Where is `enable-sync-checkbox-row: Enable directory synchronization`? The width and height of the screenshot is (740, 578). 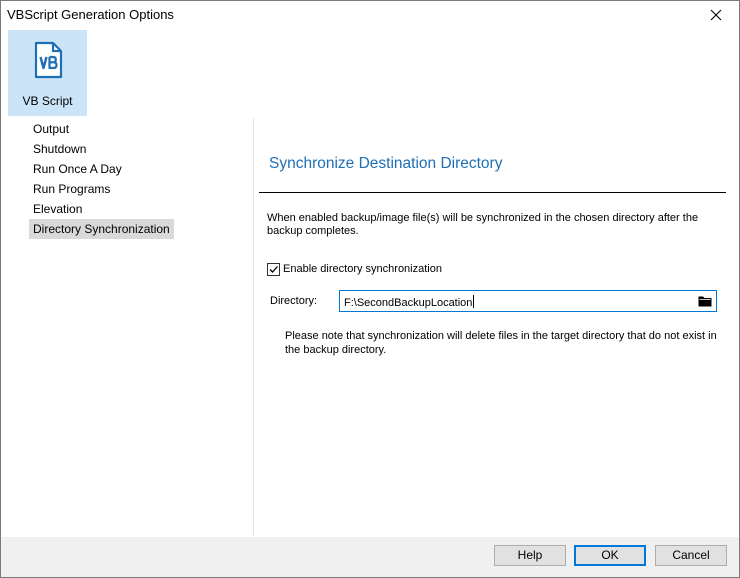 enable-sync-checkbox-row: Enable directory synchronization is located at coordinates (354, 269).